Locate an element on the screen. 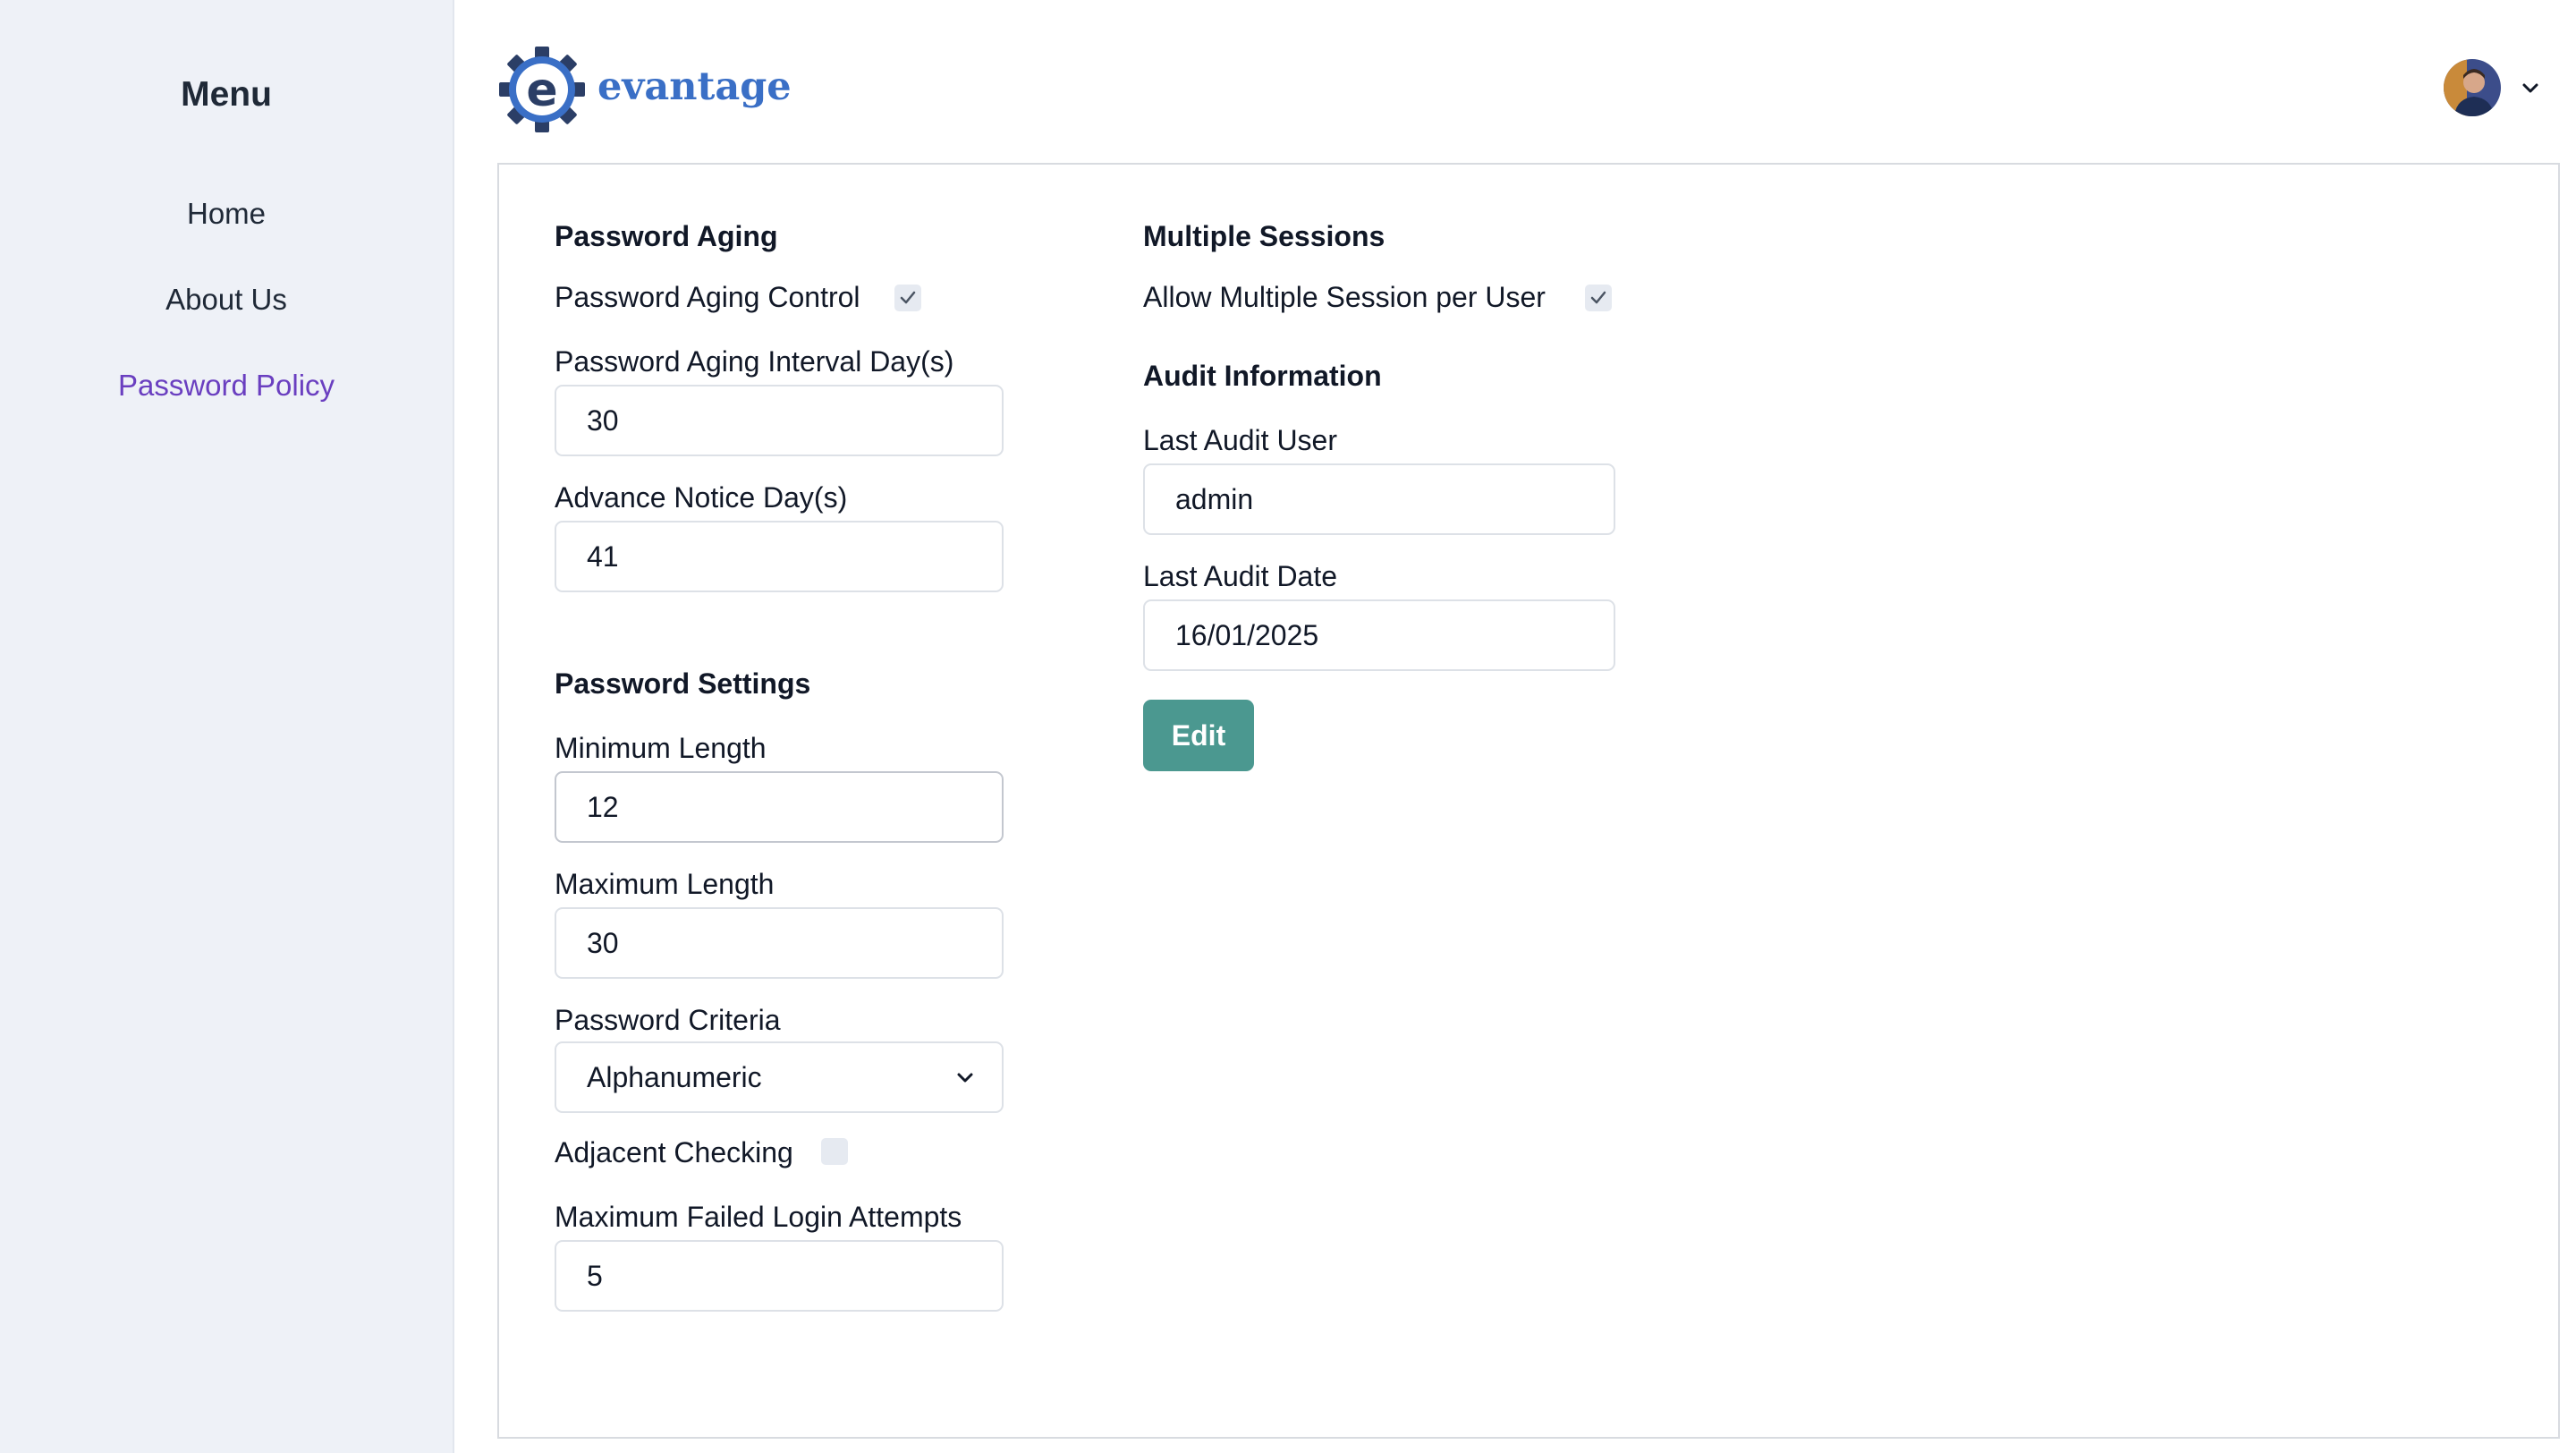  maximum-length-label: Maximum Length is located at coordinates (665, 884).